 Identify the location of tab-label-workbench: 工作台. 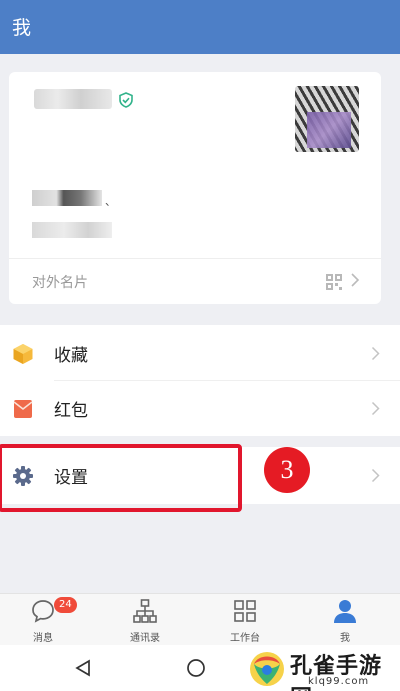
(245, 638).